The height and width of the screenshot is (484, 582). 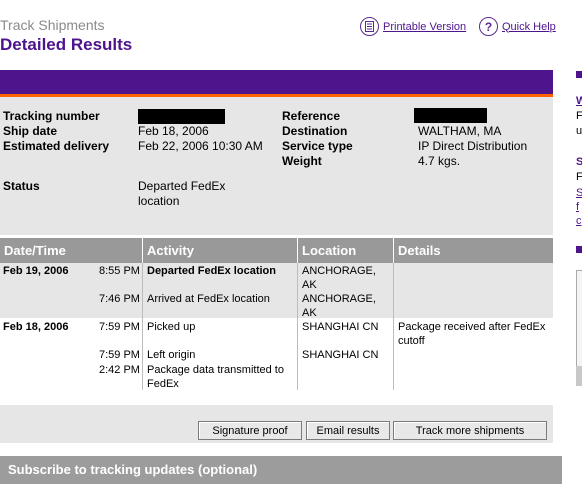 What do you see at coordinates (579, 131) in the screenshot?
I see `sidebar-text-clipped: u` at bounding box center [579, 131].